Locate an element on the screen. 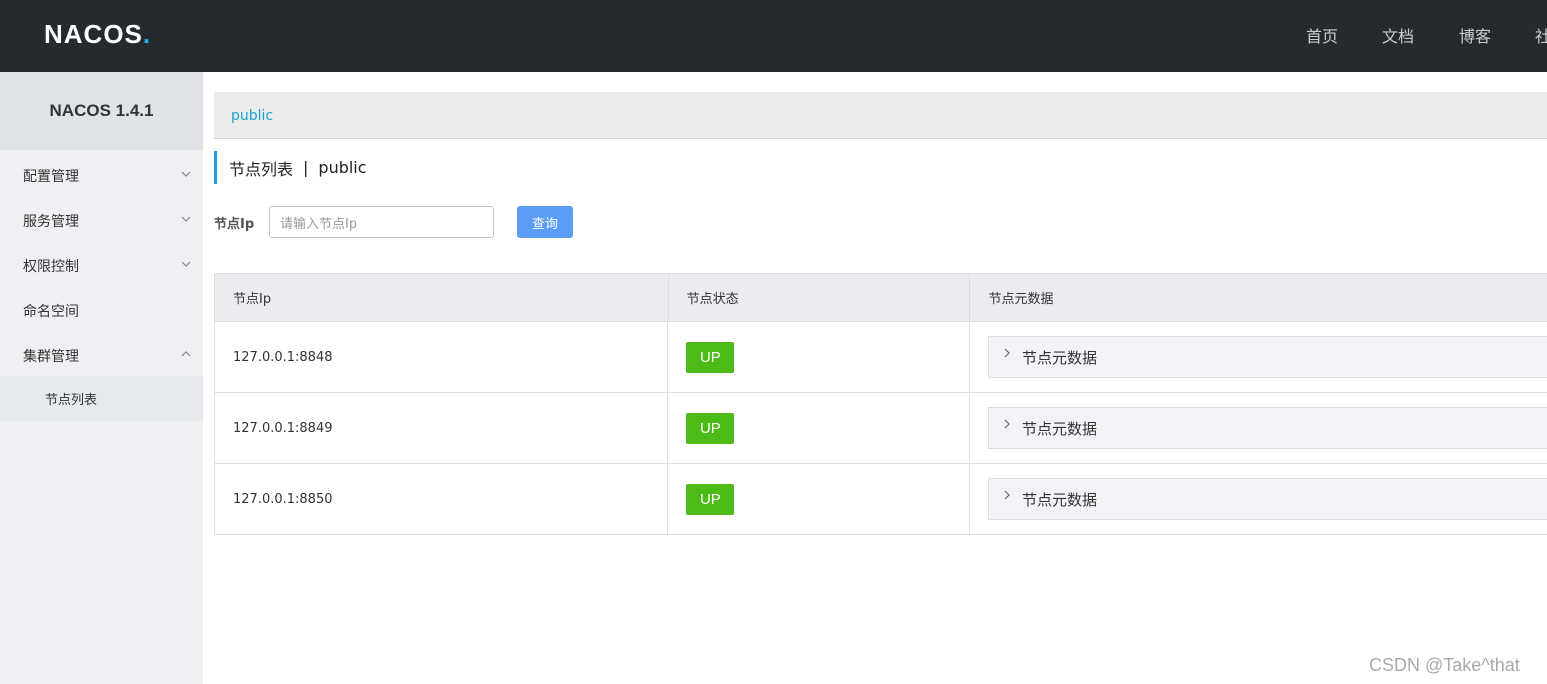  page-title: 节点列表 | public is located at coordinates (290, 167).